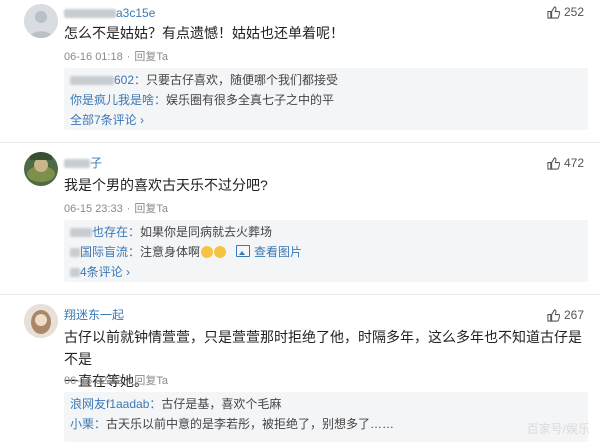 The height and width of the screenshot is (442, 600). Describe the element at coordinates (573, 12) in the screenshot. I see `like-count: 252` at that location.